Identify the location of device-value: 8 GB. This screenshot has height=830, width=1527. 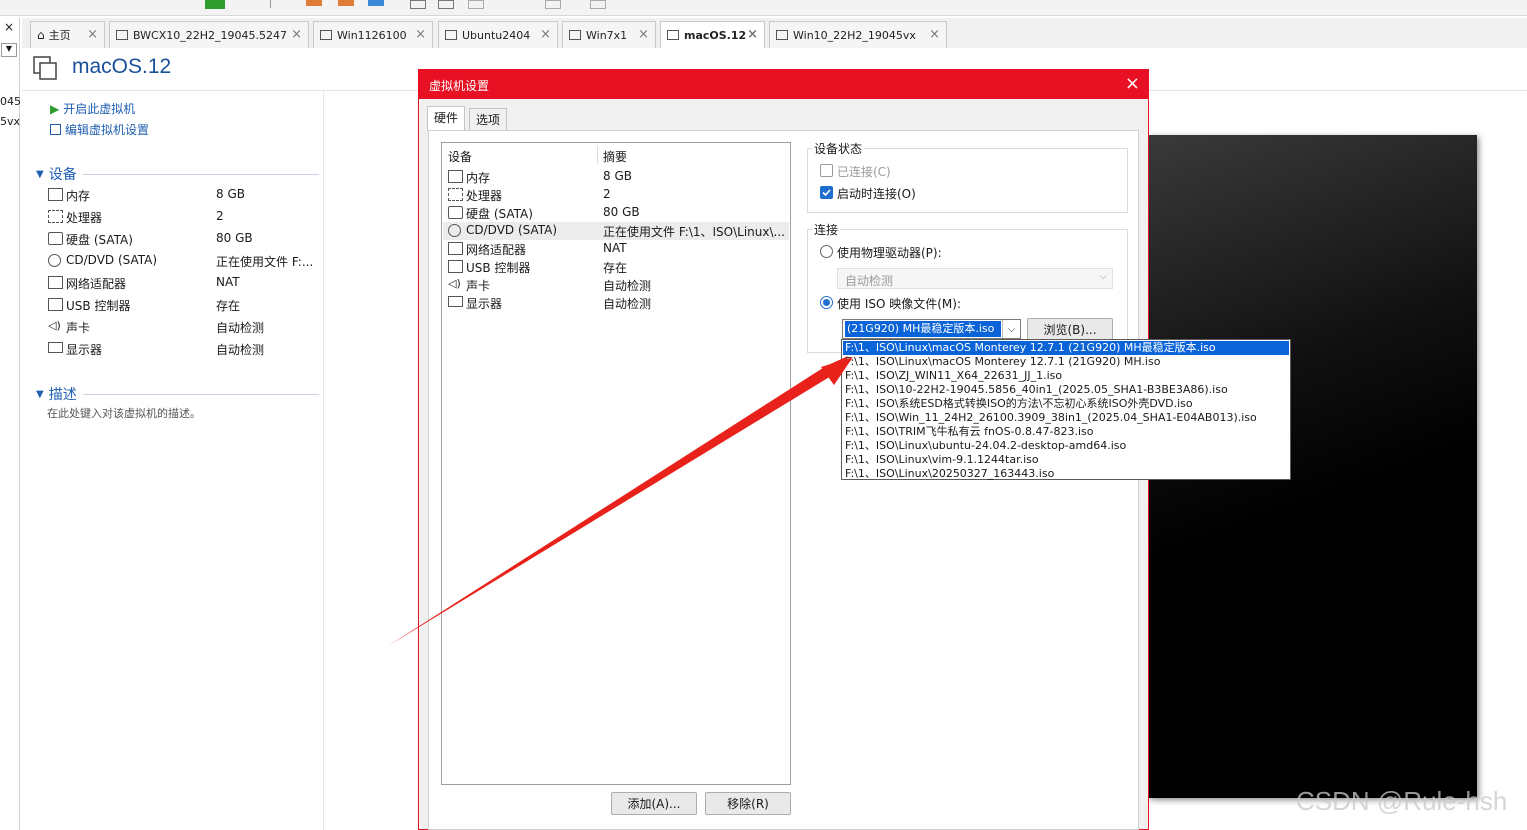
(230, 194).